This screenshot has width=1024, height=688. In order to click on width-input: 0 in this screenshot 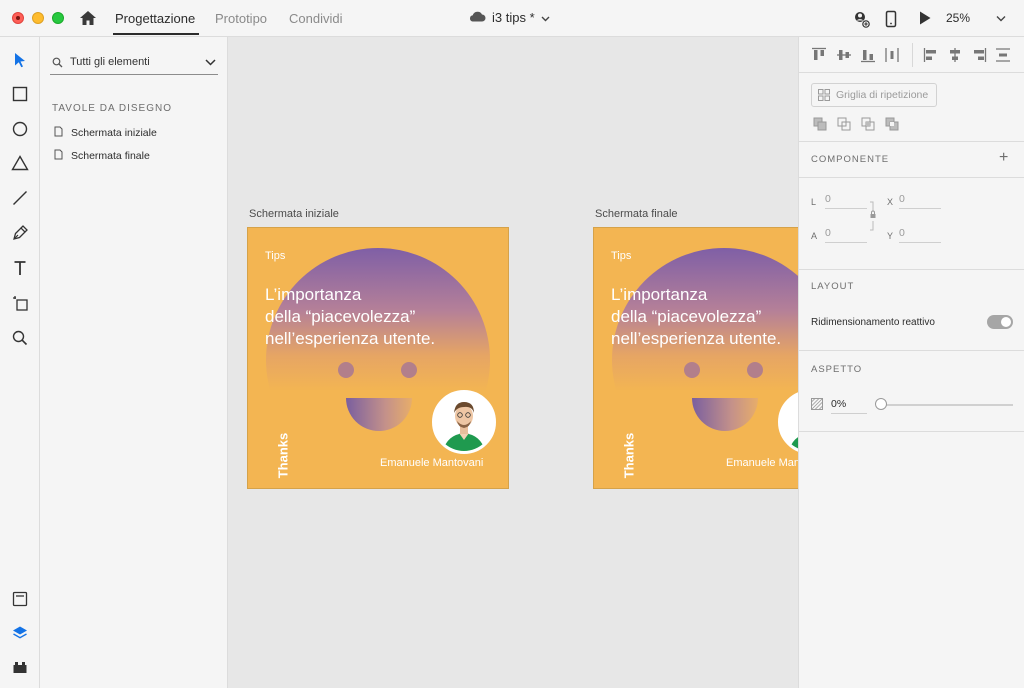, I will do `click(846, 200)`.